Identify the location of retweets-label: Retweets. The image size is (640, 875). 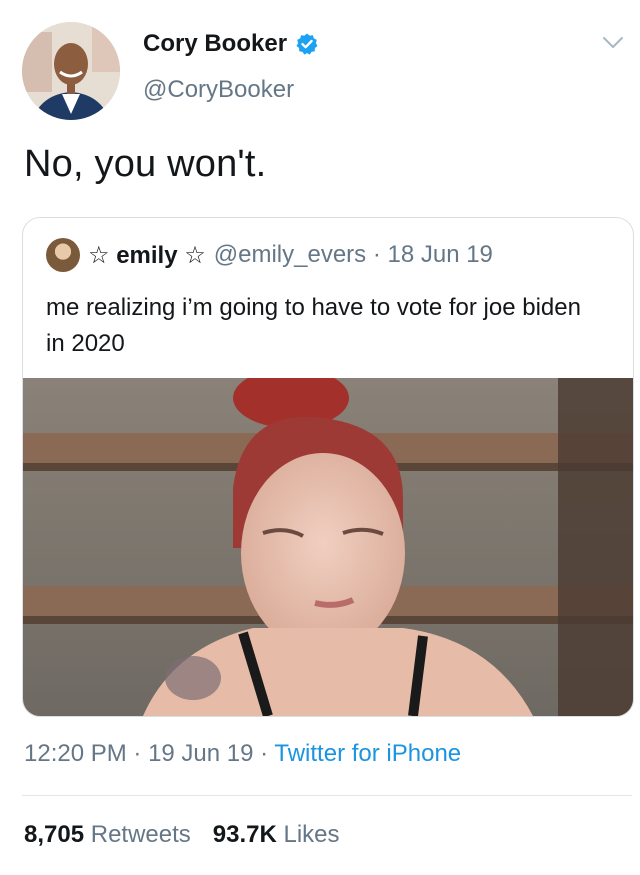
(140, 834).